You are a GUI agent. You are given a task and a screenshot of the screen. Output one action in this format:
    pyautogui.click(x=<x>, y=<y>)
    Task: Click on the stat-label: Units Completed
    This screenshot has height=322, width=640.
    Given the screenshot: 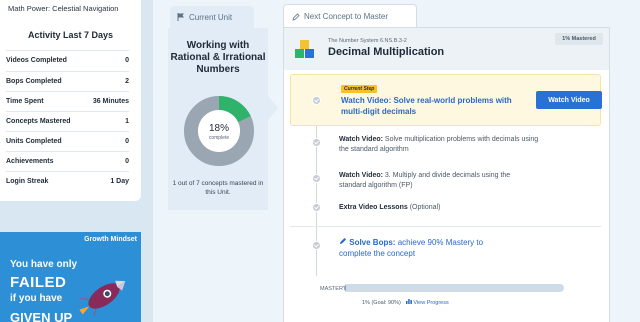 What is the action you would take?
    pyautogui.click(x=34, y=141)
    